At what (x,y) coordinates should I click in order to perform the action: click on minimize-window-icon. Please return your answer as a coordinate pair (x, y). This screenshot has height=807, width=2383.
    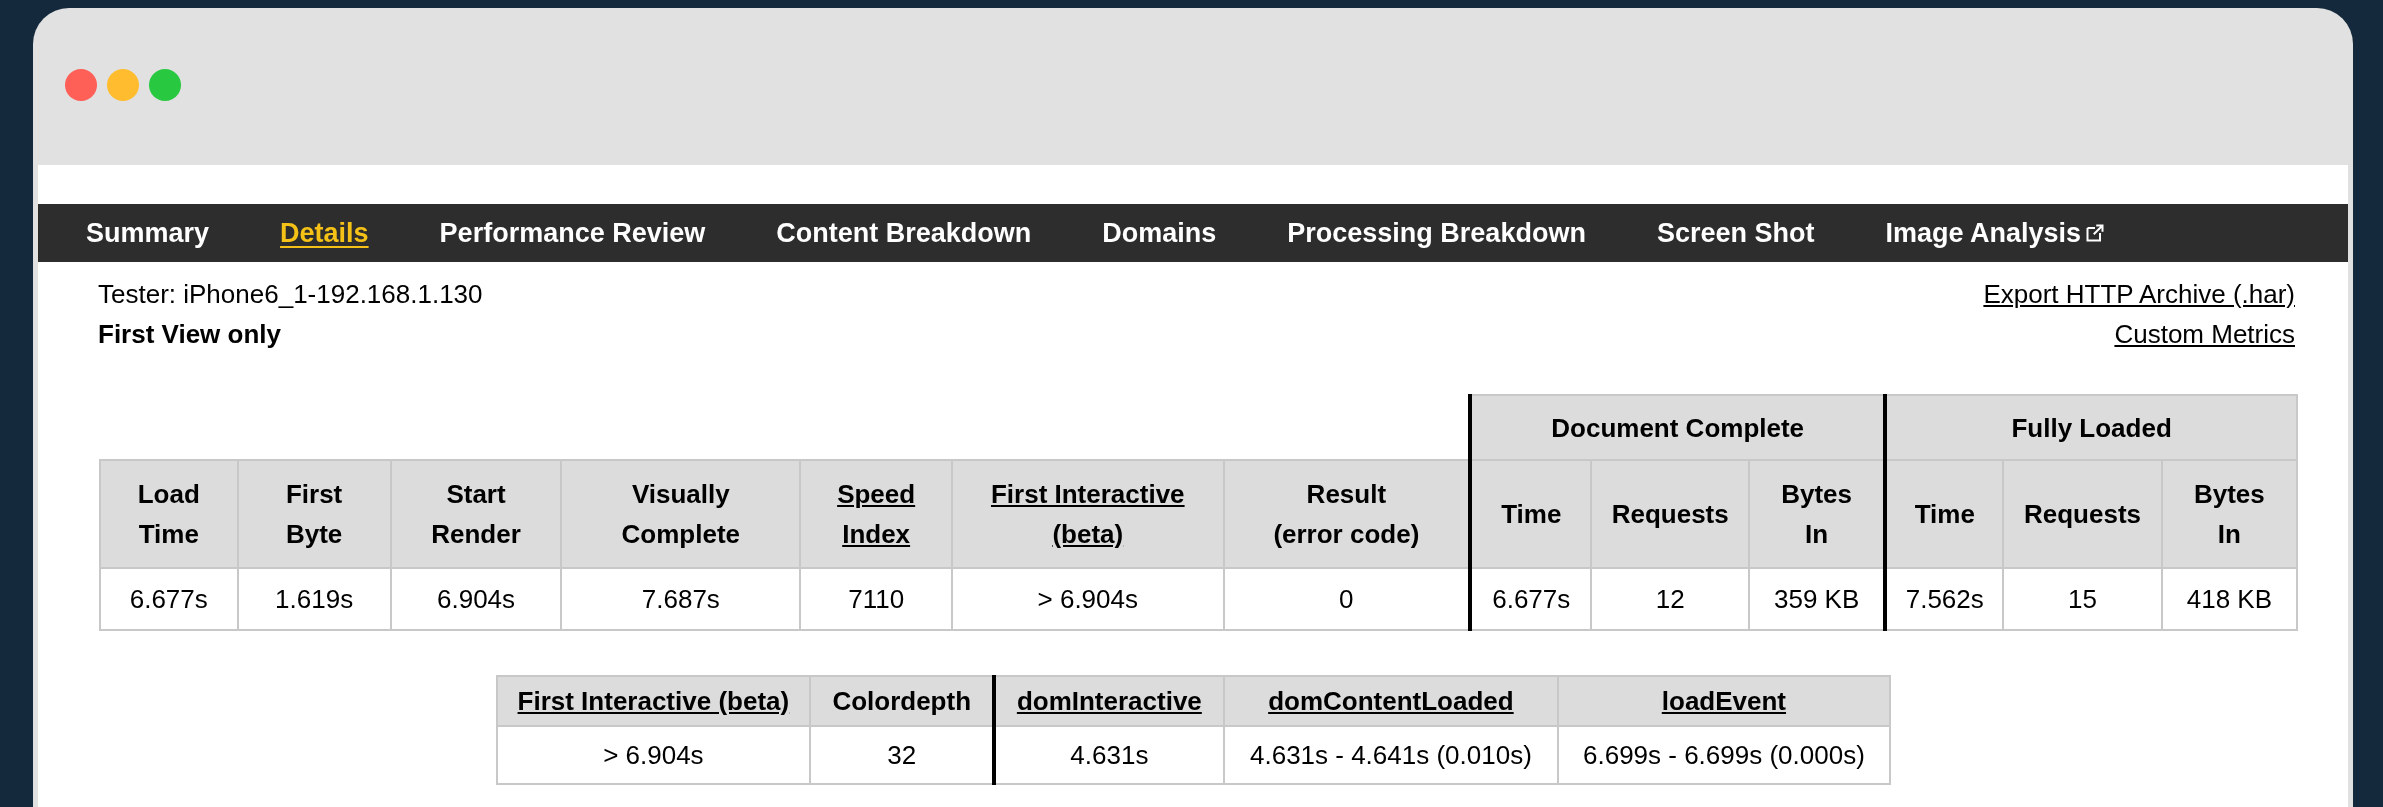
    Looking at the image, I should click on (123, 84).